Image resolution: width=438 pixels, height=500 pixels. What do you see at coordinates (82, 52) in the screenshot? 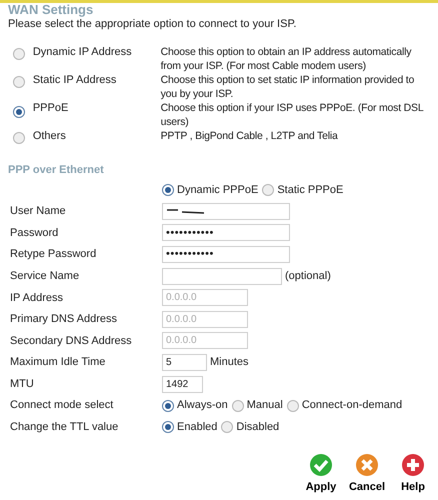
I see `option-label: Dynamic IP Address` at bounding box center [82, 52].